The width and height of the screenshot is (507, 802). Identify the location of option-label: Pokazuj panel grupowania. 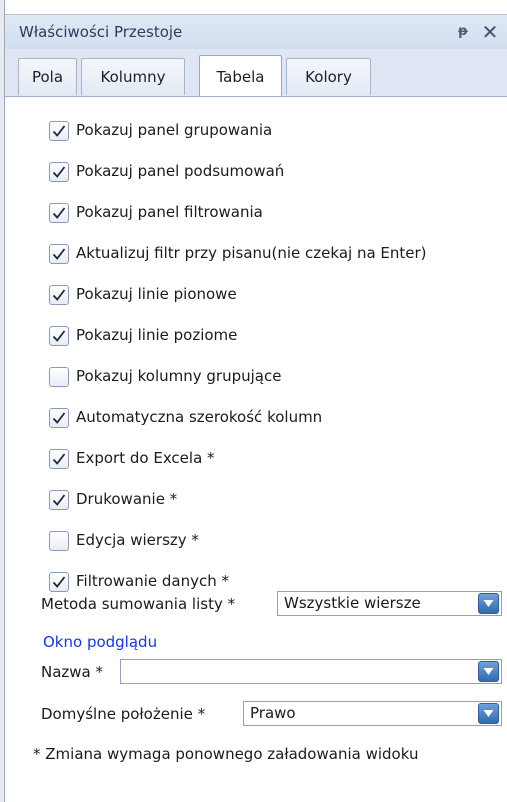
(174, 130).